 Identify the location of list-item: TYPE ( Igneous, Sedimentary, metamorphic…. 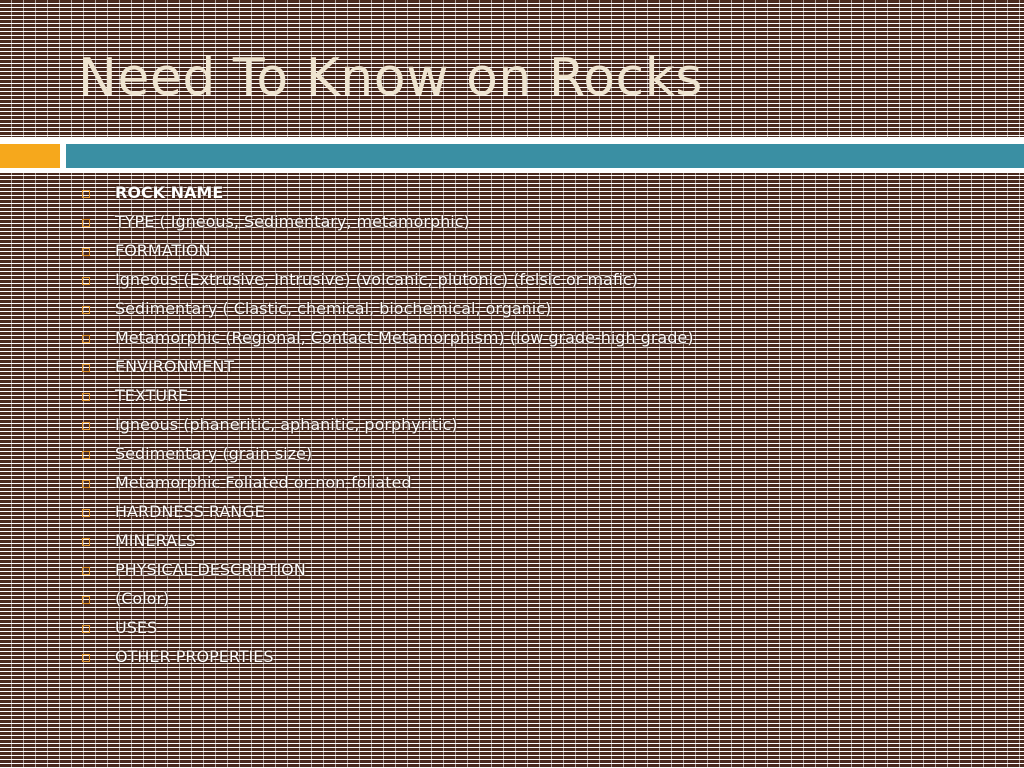
(386, 223).